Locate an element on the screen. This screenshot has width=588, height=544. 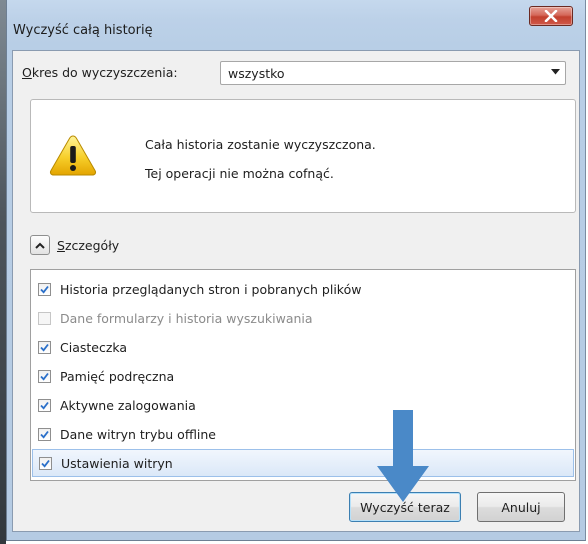
cancel-button: Anuluj is located at coordinates (521, 507).